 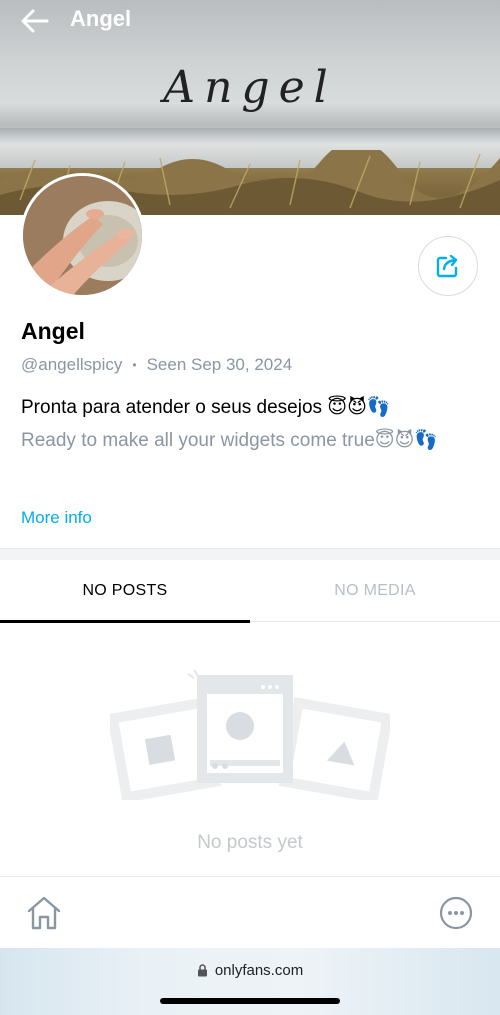 I want to click on avatar-photo, so click(x=82, y=235).